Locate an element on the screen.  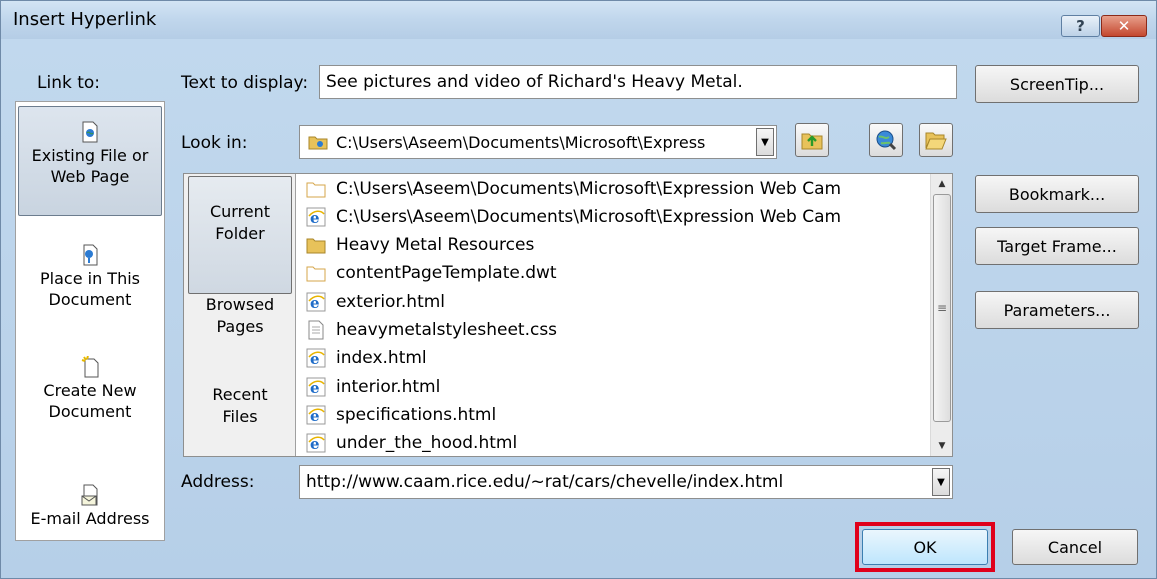
link-item-line1: Place in This is located at coordinates (90, 278).